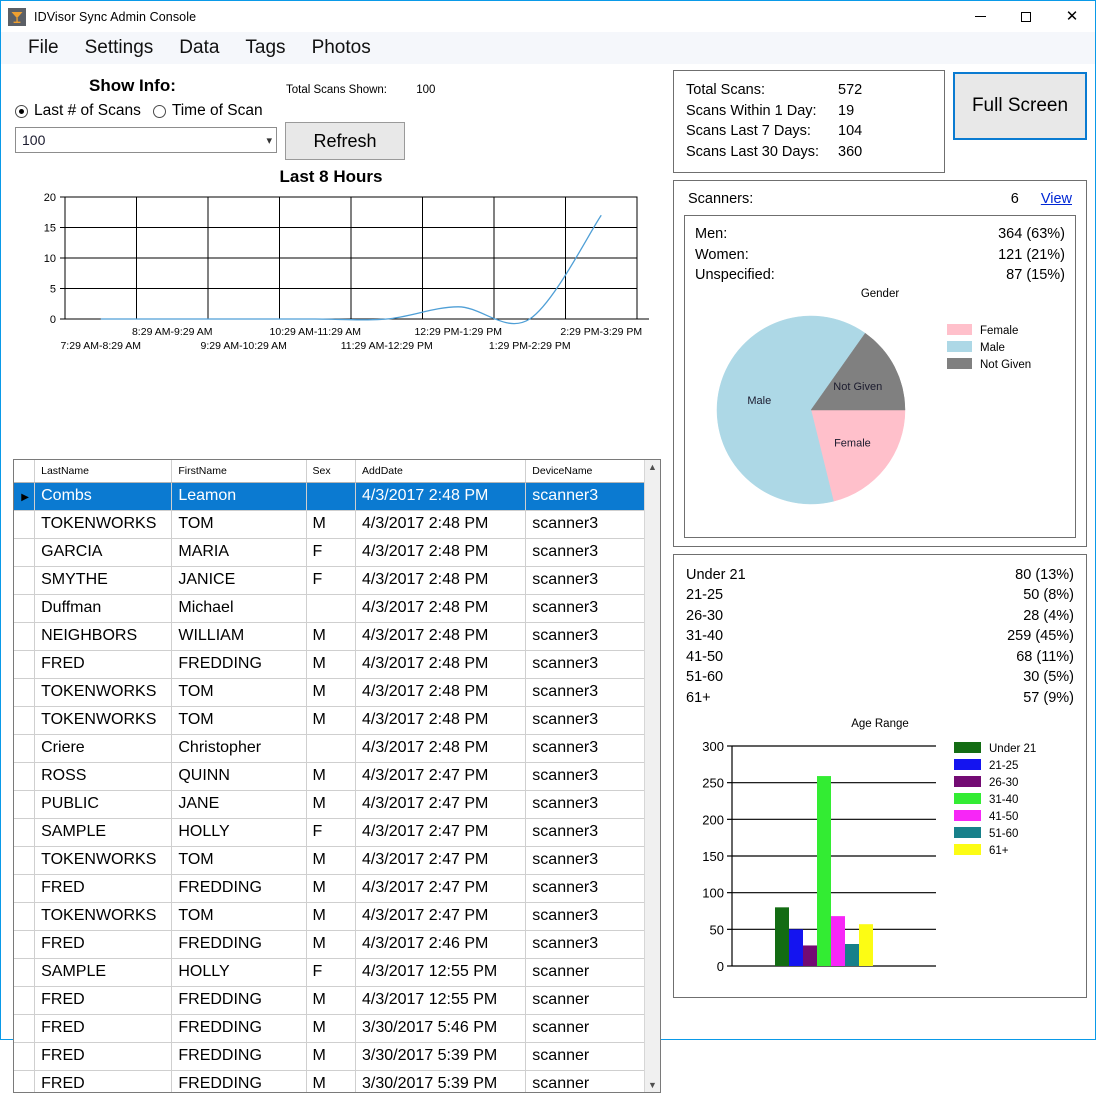 The width and height of the screenshot is (1096, 1093). What do you see at coordinates (331, 471) in the screenshot?
I see `column-header-sex: Sex` at bounding box center [331, 471].